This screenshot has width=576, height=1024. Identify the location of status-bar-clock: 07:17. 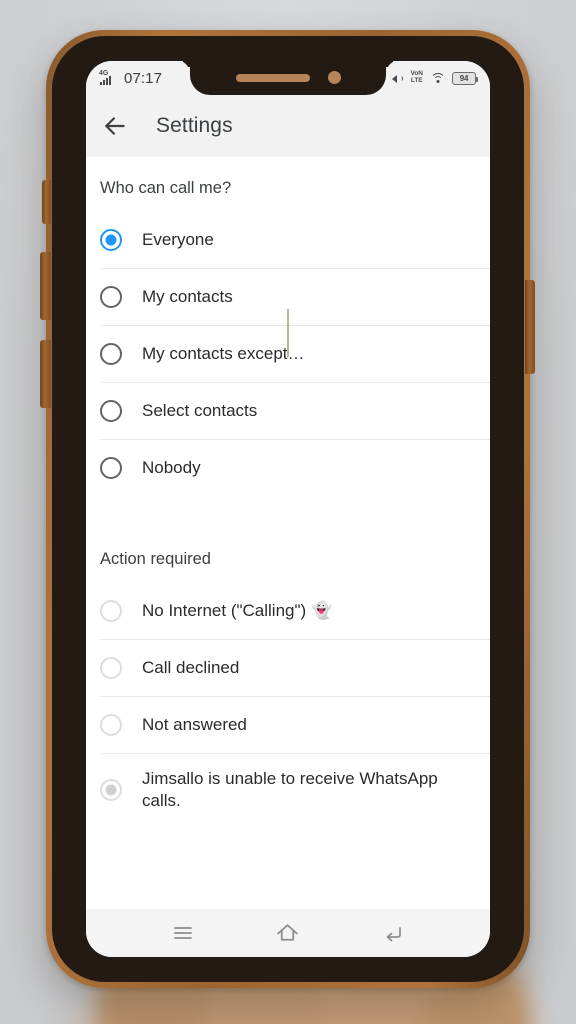
(143, 78).